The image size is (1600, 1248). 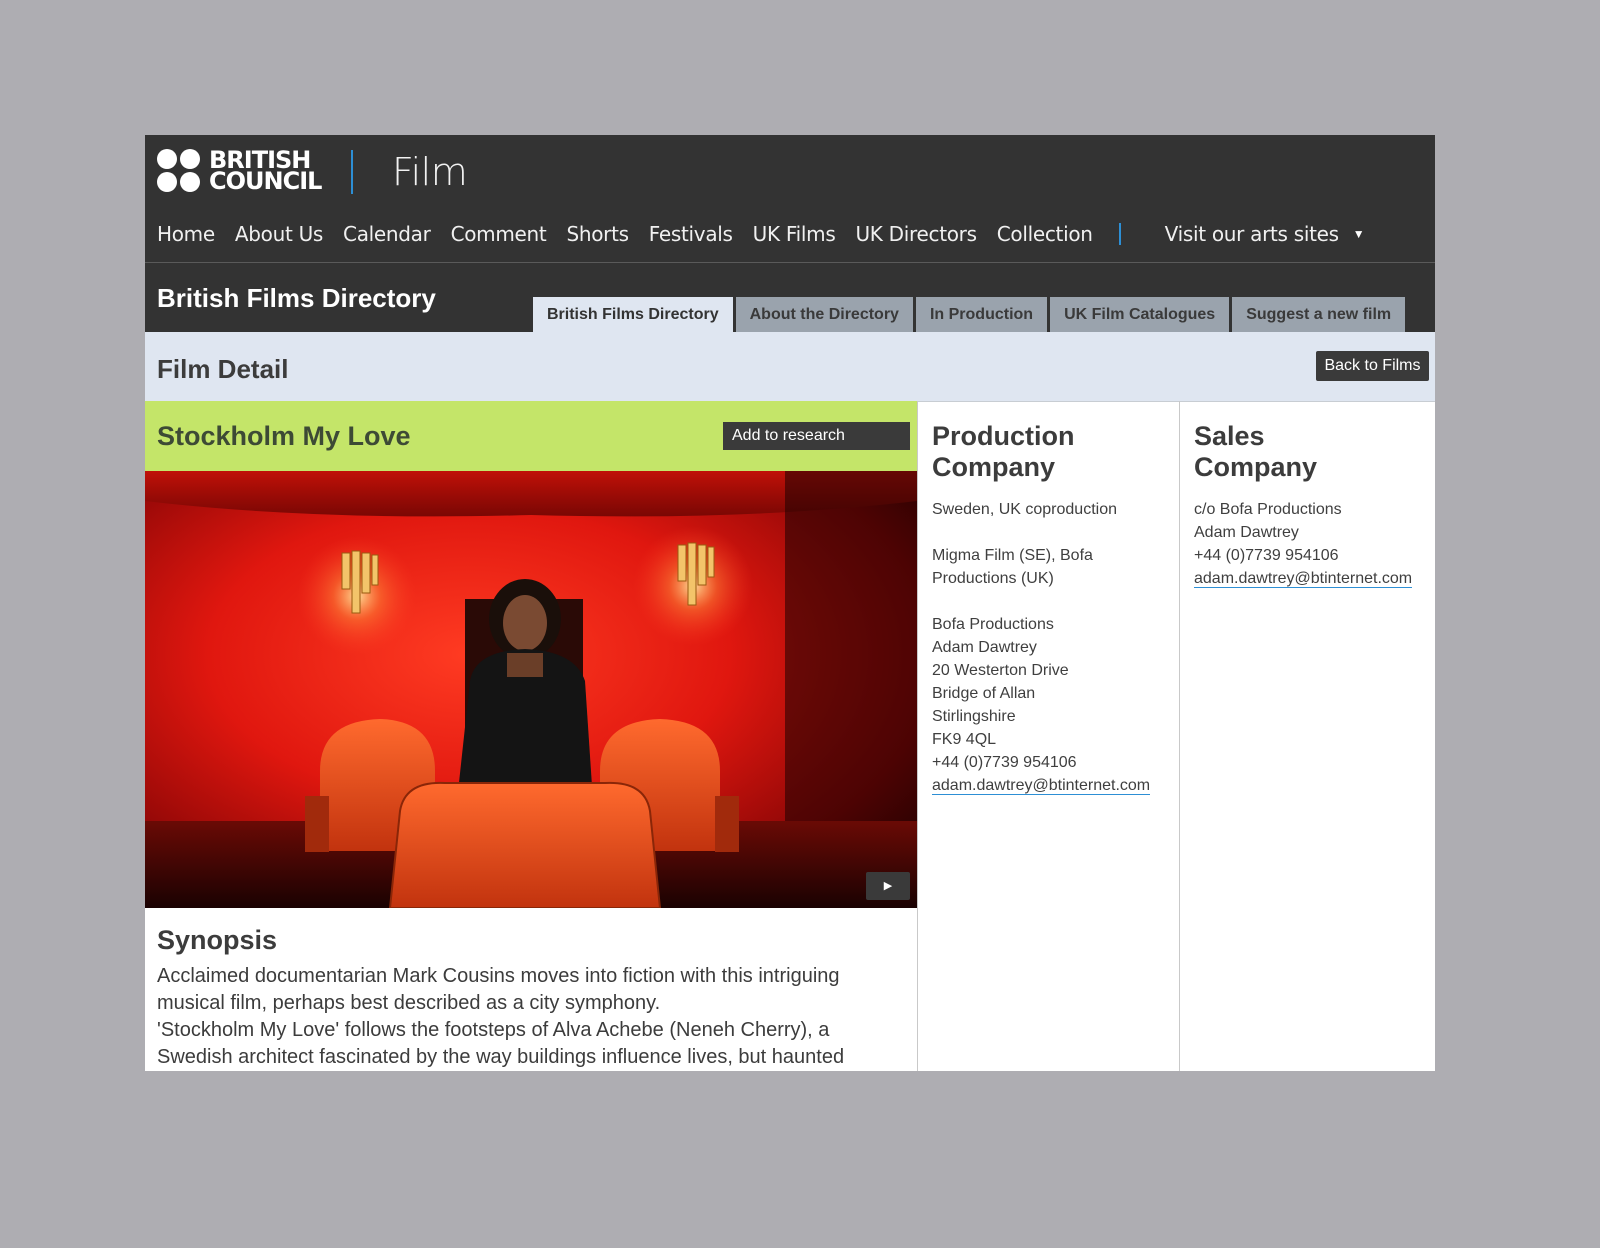 What do you see at coordinates (1045, 234) in the screenshot?
I see `nav-collection: Collection` at bounding box center [1045, 234].